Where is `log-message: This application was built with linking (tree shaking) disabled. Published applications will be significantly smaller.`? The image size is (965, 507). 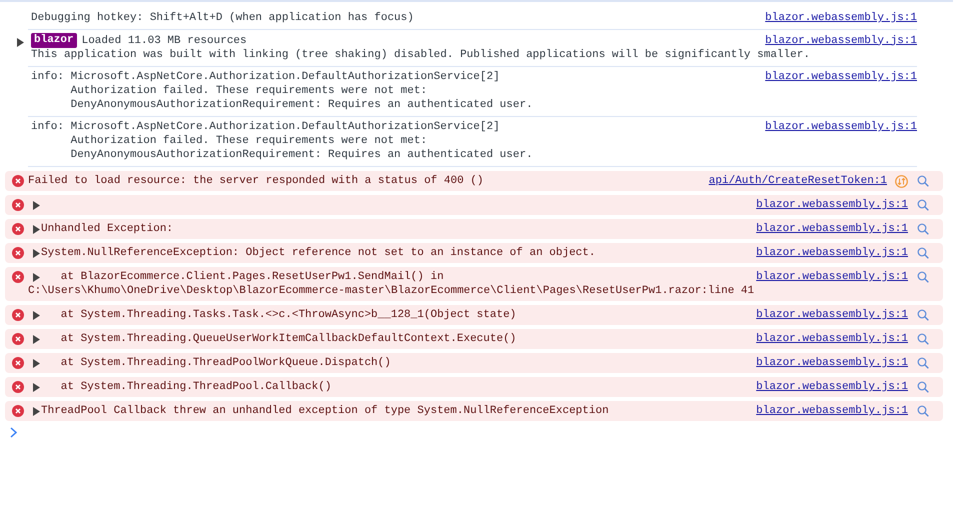 log-message: This application was built with linking (tree shaking) disabled. Published applications will be significantly smaller. is located at coordinates (421, 55).